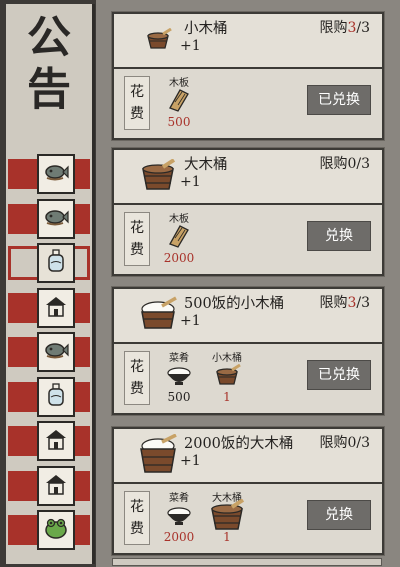  Describe the element at coordinates (206, 29) in the screenshot. I see `item-name: 小木桶` at that location.